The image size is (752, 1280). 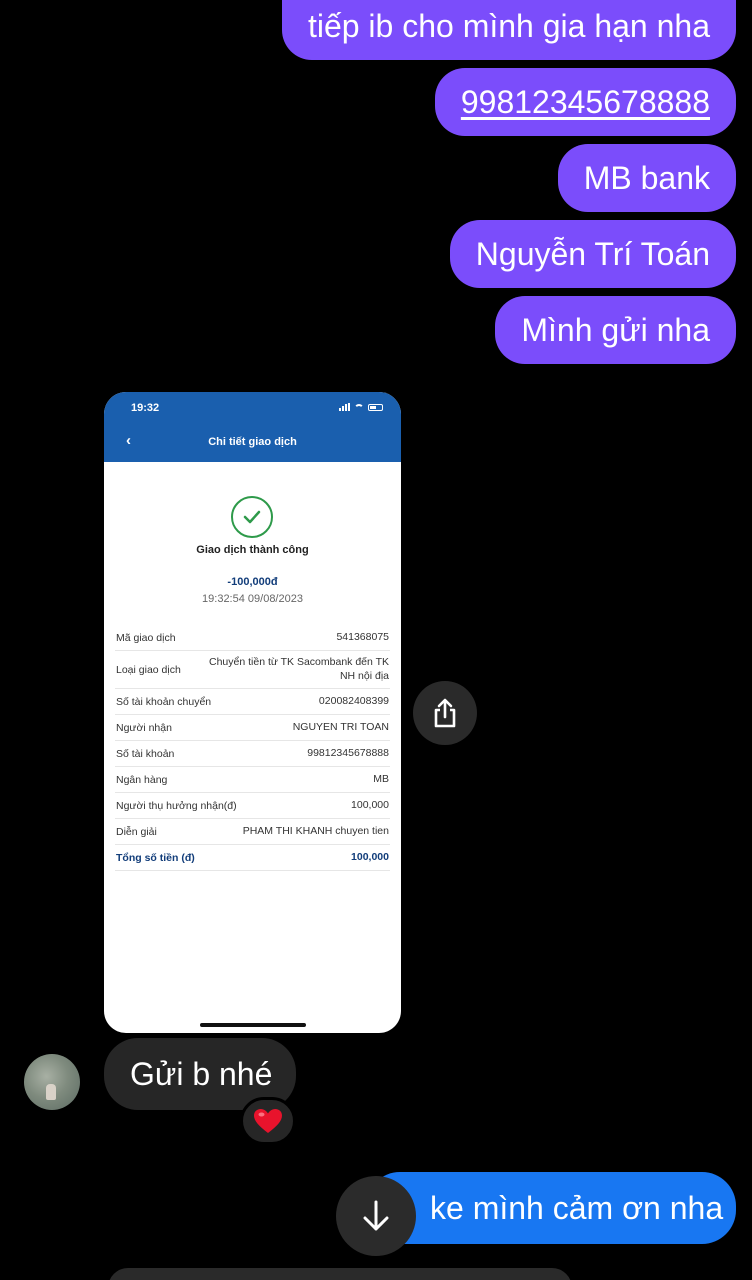 I want to click on status-time: 19:32, so click(x=145, y=408).